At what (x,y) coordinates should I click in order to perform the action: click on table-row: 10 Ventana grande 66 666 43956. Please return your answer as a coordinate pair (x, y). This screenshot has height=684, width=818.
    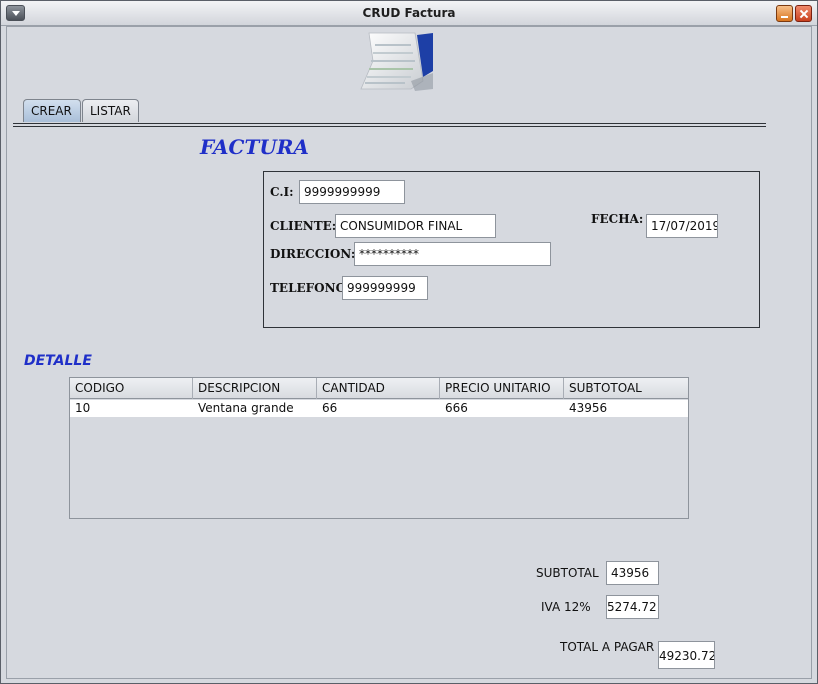
    Looking at the image, I should click on (379, 408).